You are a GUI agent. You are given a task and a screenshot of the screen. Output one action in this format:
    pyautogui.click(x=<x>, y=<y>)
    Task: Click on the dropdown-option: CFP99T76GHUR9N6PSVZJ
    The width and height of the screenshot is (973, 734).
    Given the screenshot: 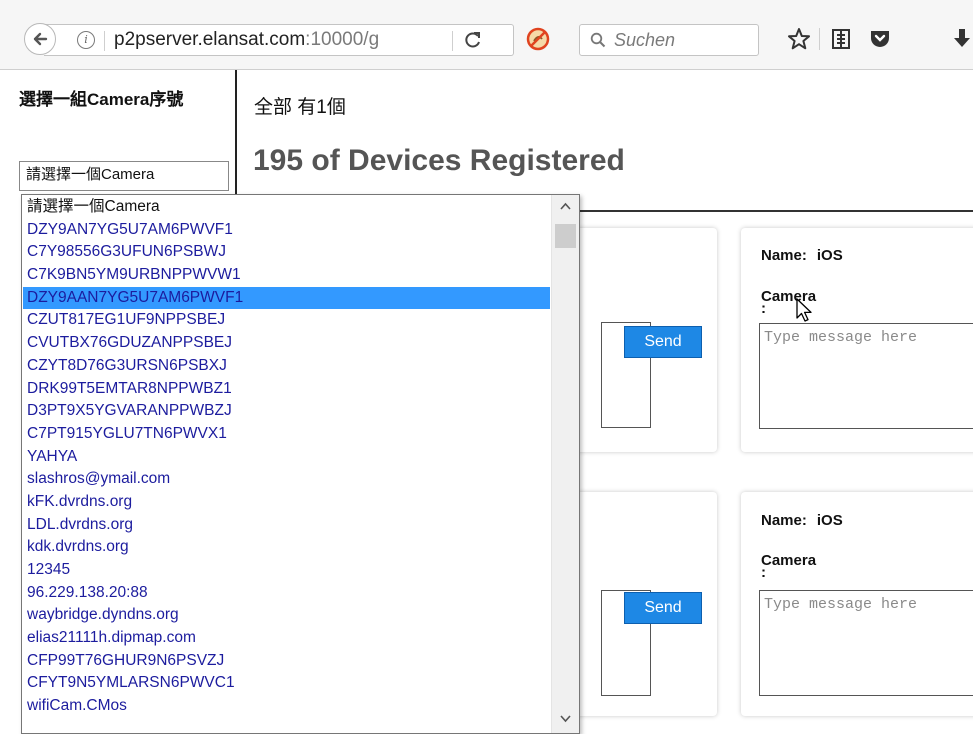 What is the action you would take?
    pyautogui.click(x=286, y=661)
    